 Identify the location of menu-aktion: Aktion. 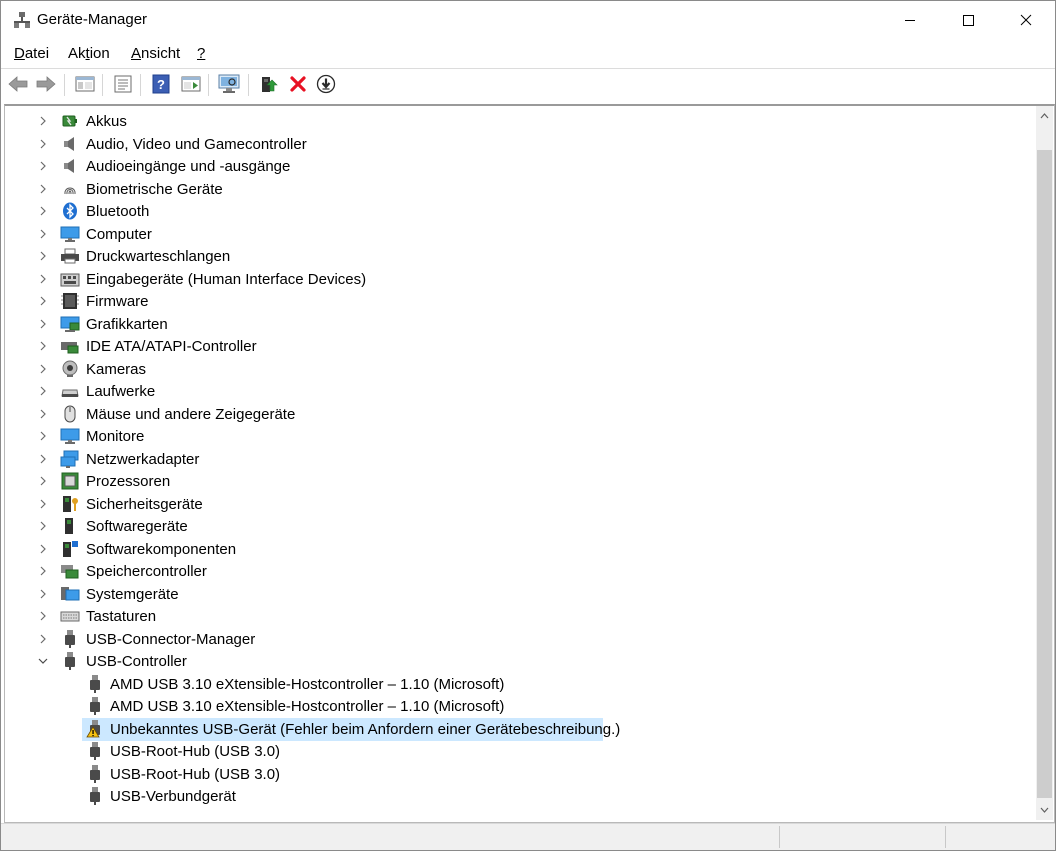
(89, 53).